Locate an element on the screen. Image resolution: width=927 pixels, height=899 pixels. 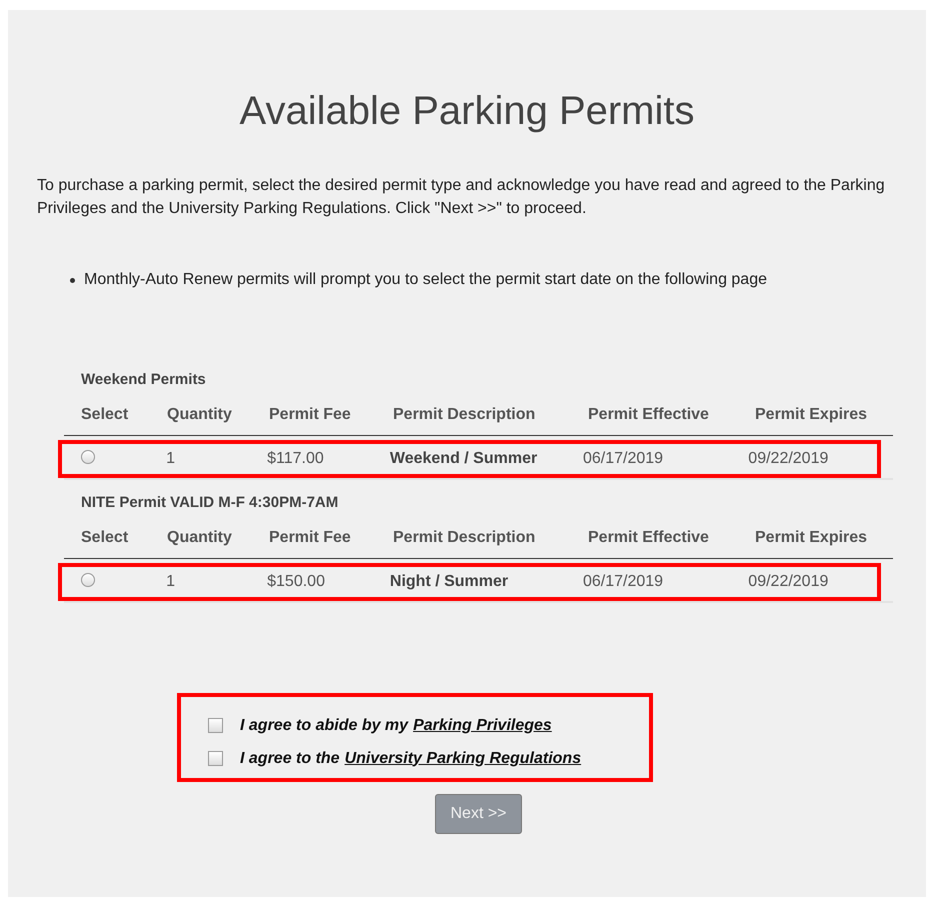
table-cell-text: Weekend / Summer is located at coordinates (464, 459).